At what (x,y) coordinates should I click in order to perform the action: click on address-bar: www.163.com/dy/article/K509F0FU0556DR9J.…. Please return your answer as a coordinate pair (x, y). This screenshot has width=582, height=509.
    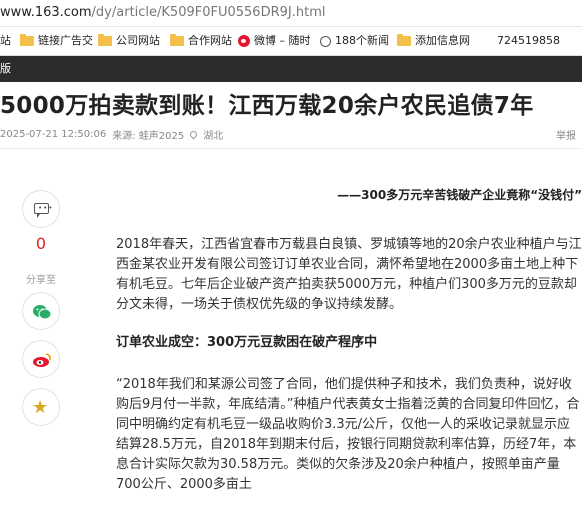
    Looking at the image, I should click on (291, 13).